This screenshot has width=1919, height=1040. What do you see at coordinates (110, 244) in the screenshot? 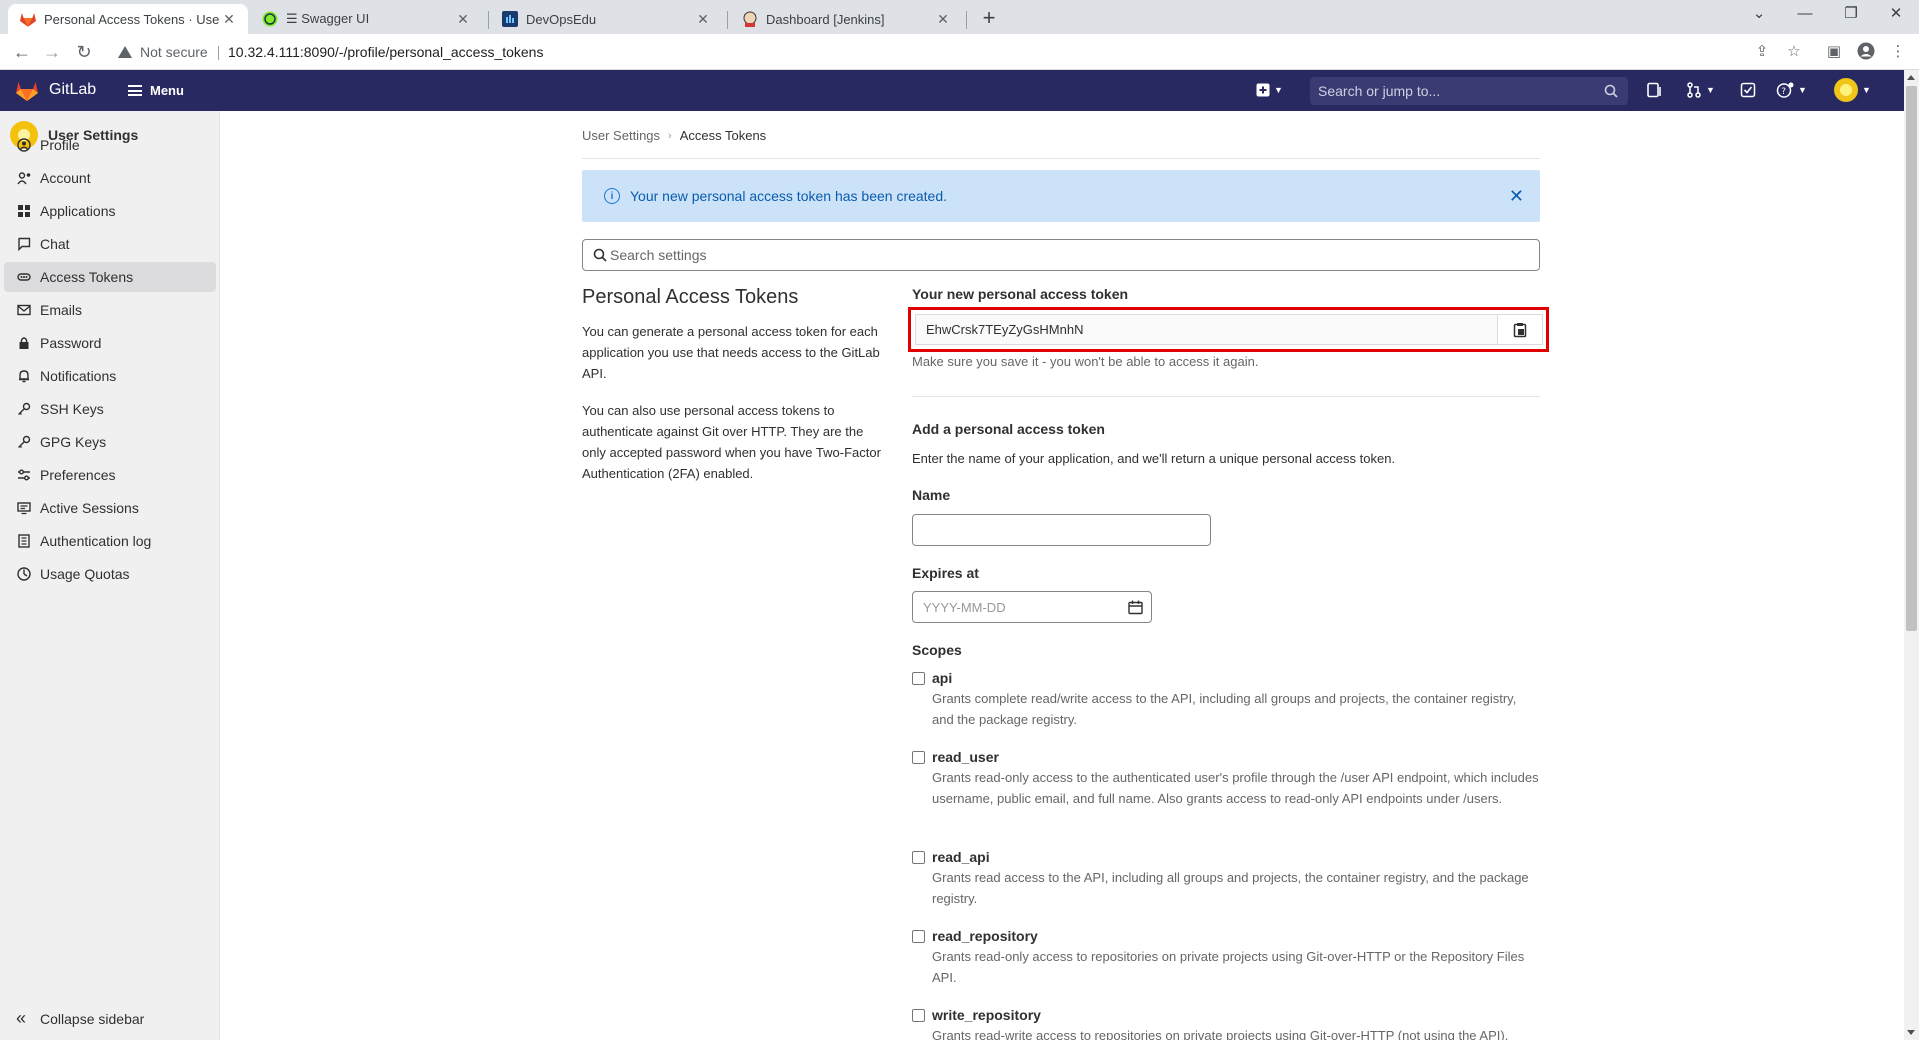
I see `sidebar-item-chat: Chat` at bounding box center [110, 244].